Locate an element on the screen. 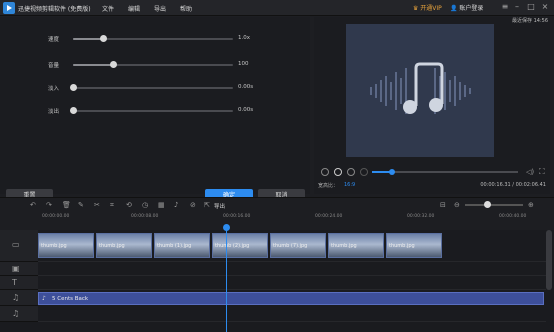 This screenshot has height=332, width=554. volume-icon: ◁) is located at coordinates (530, 172).